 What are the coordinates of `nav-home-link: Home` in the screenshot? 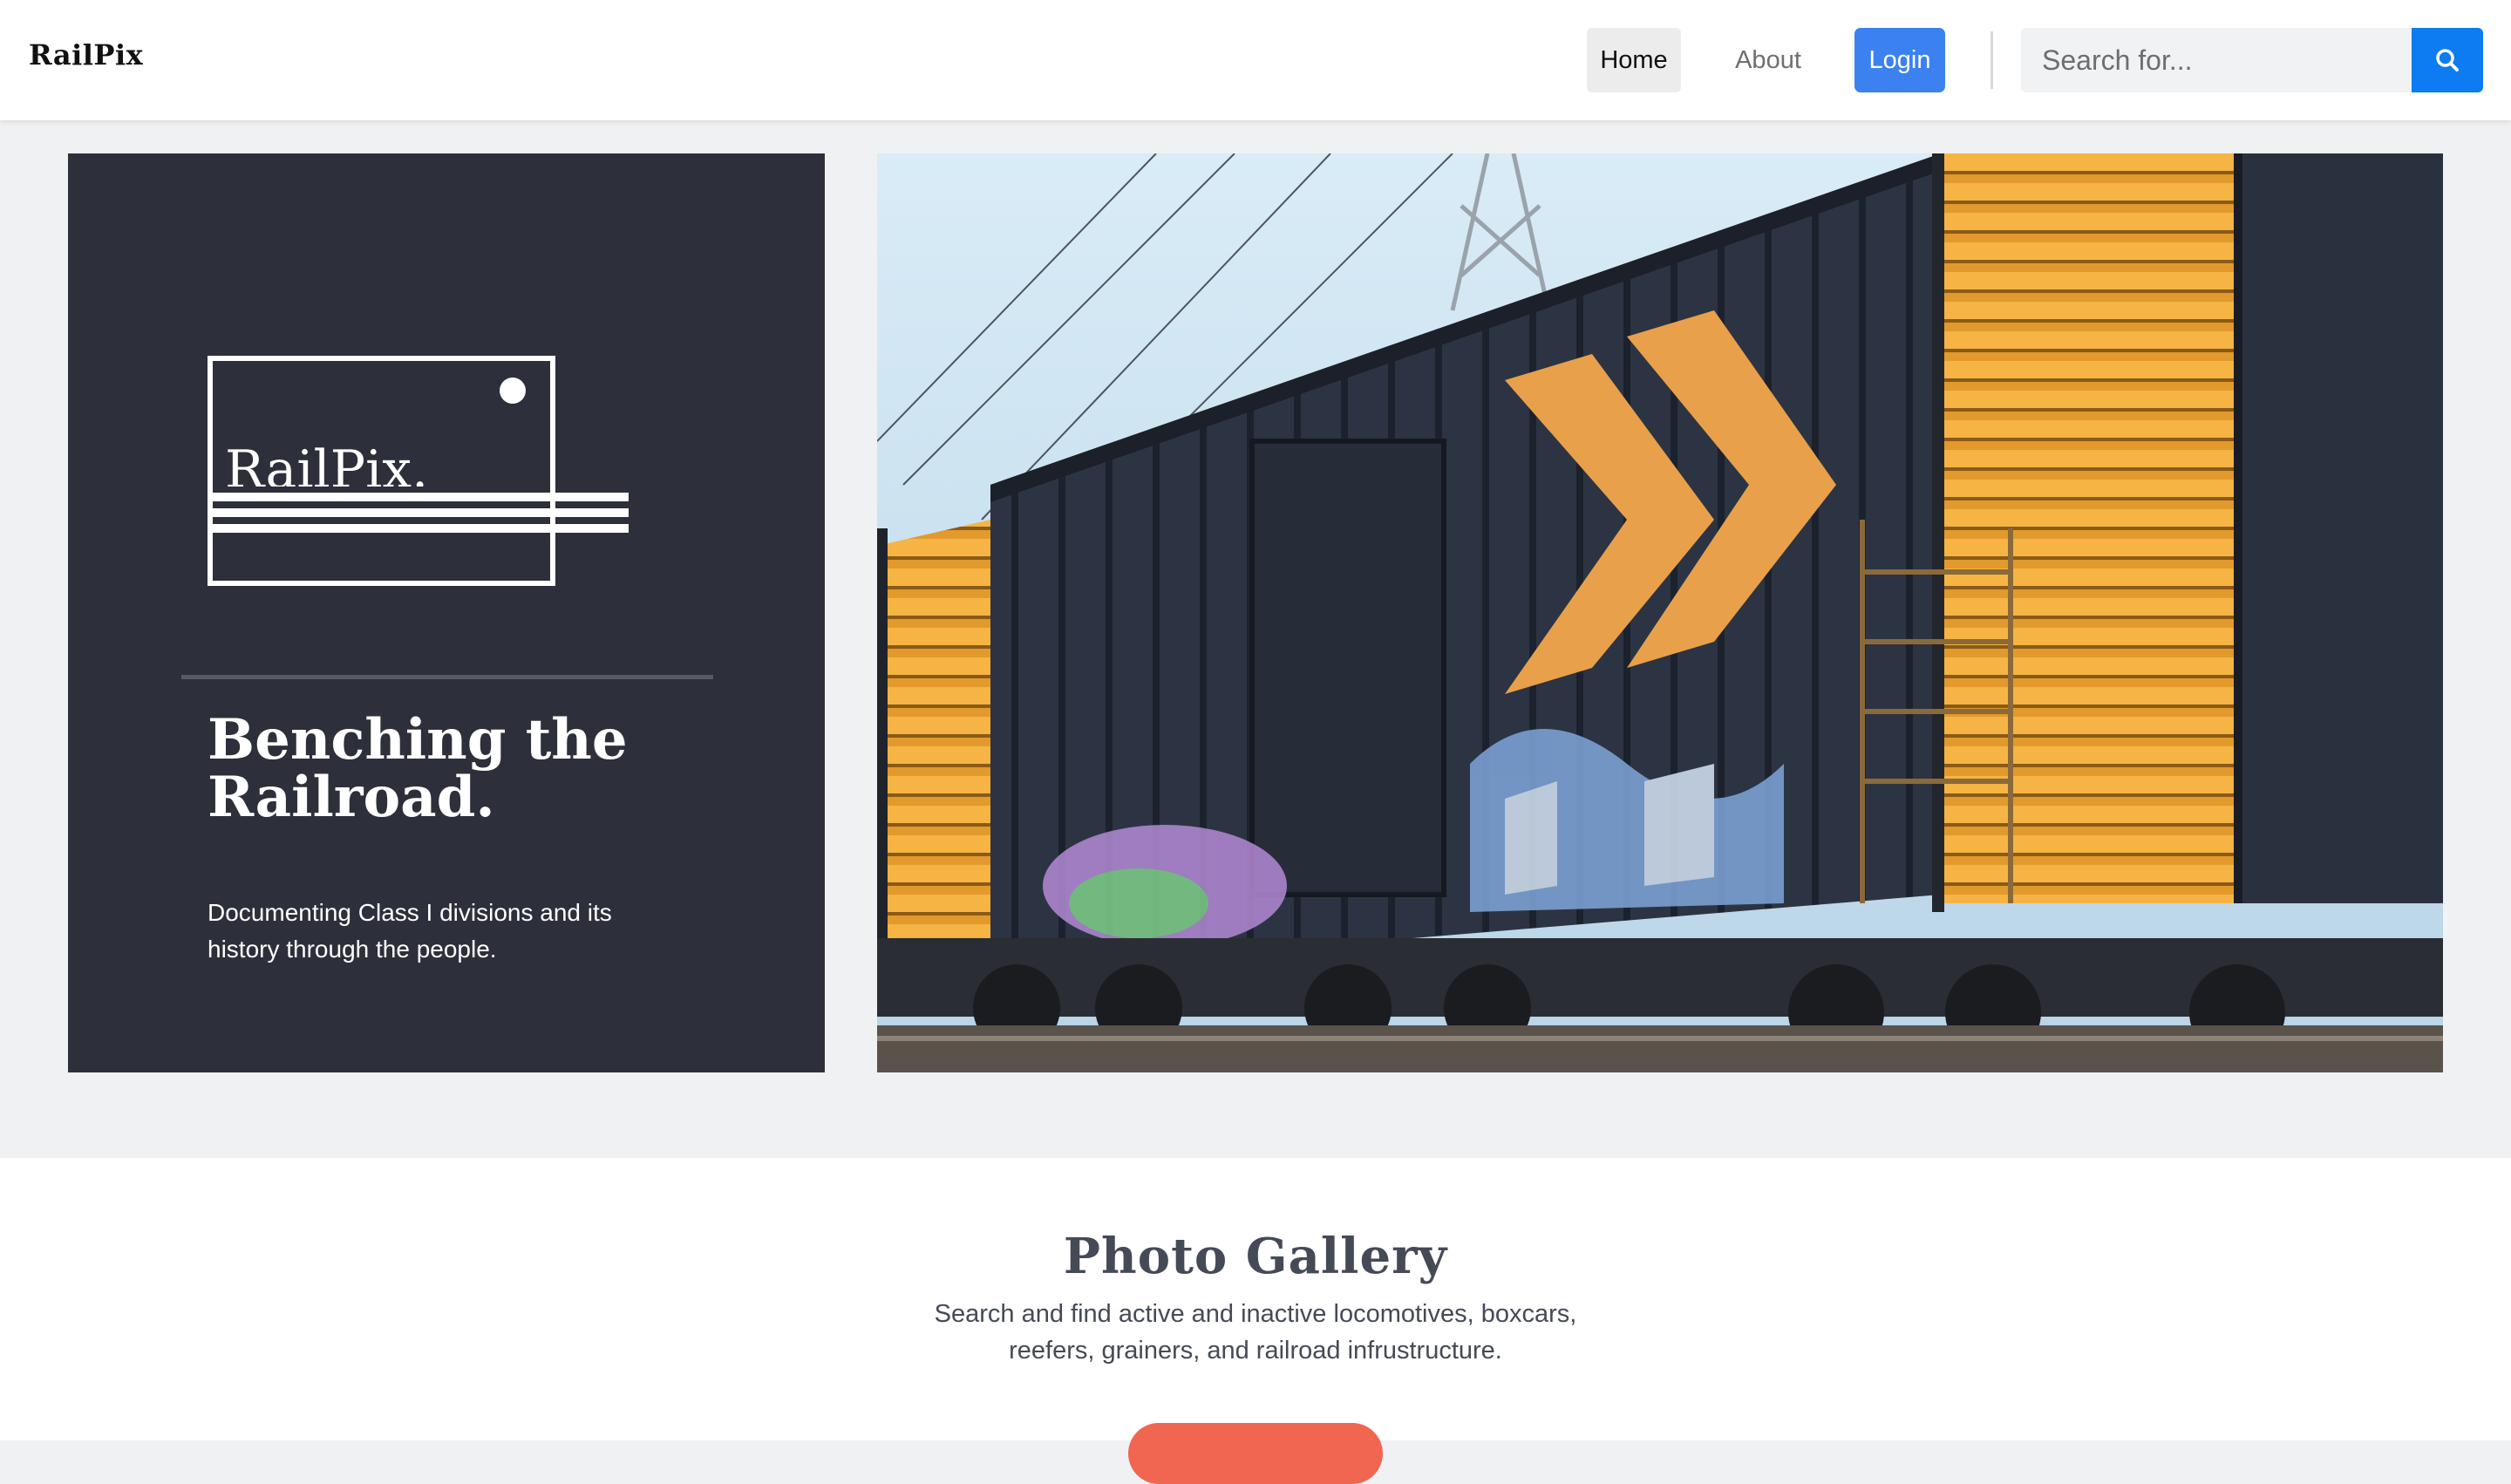 It's located at (1634, 60).